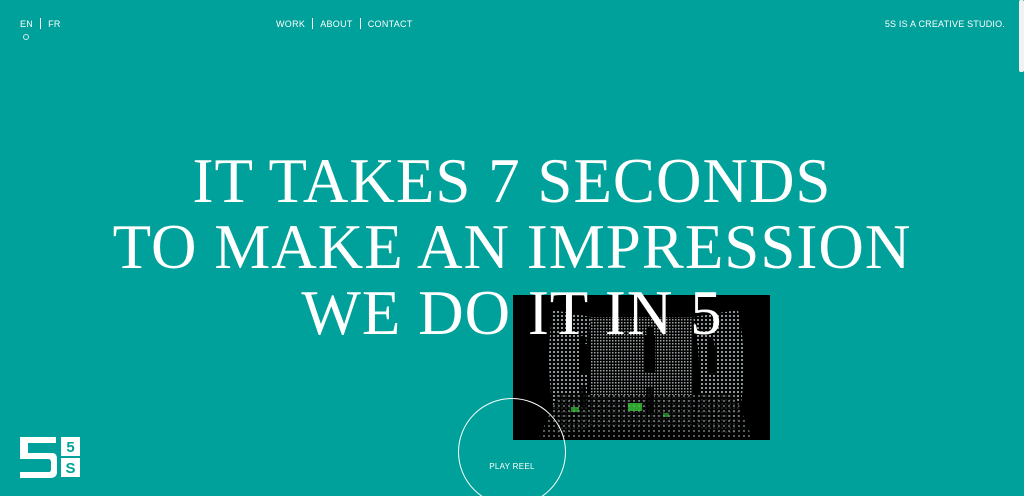 The width and height of the screenshot is (1024, 496). I want to click on play-reel-label: PLAY REEL, so click(512, 466).